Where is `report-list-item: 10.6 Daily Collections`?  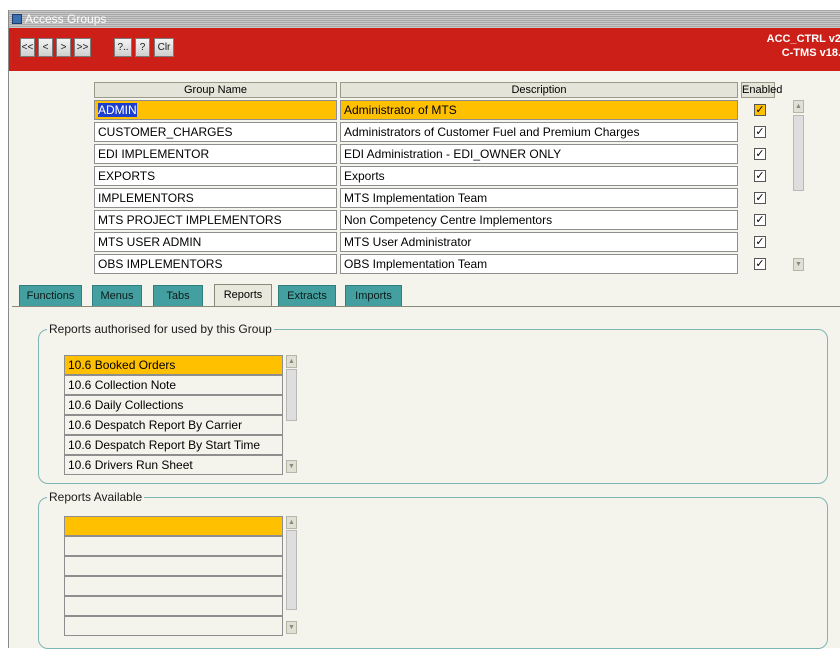
report-list-item: 10.6 Daily Collections is located at coordinates (173, 405).